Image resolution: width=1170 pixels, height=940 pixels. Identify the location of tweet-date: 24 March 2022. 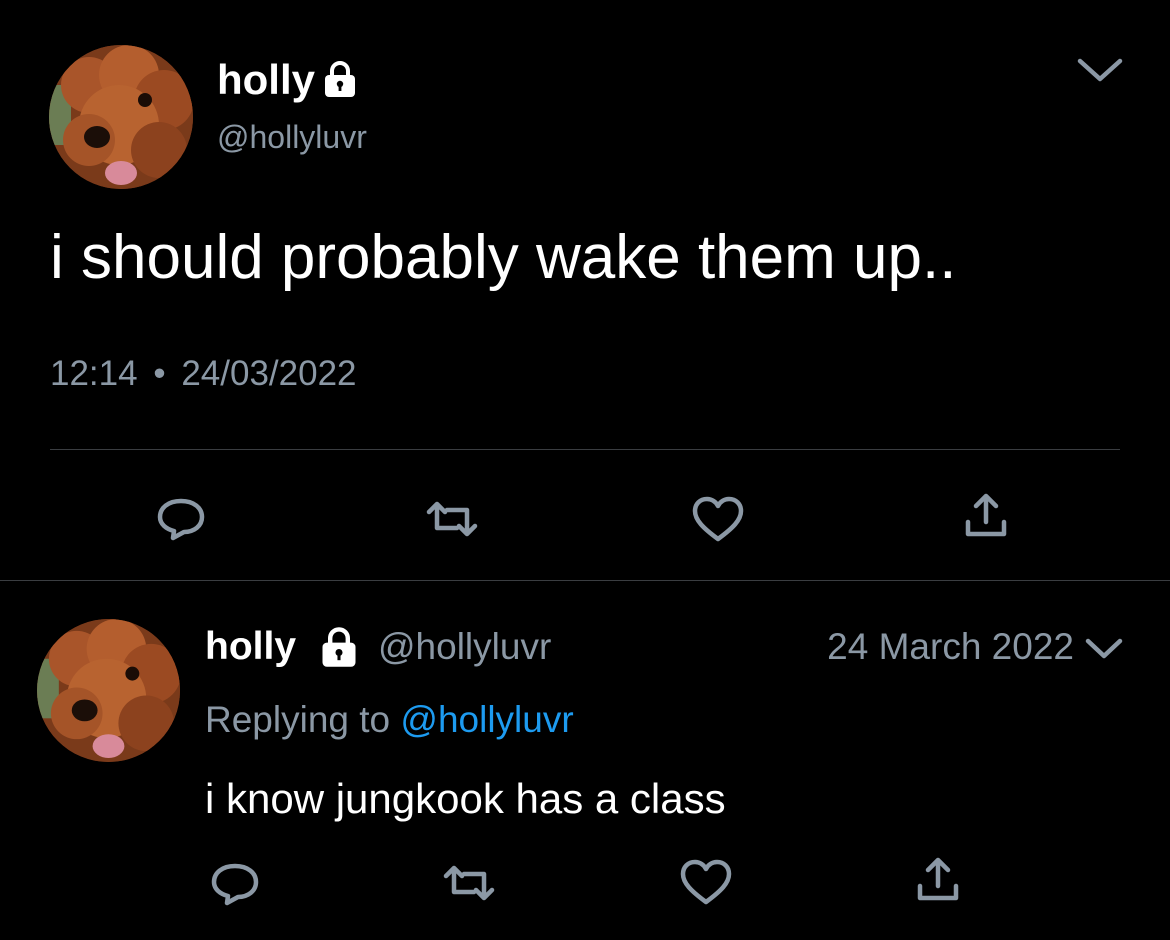
(950, 646).